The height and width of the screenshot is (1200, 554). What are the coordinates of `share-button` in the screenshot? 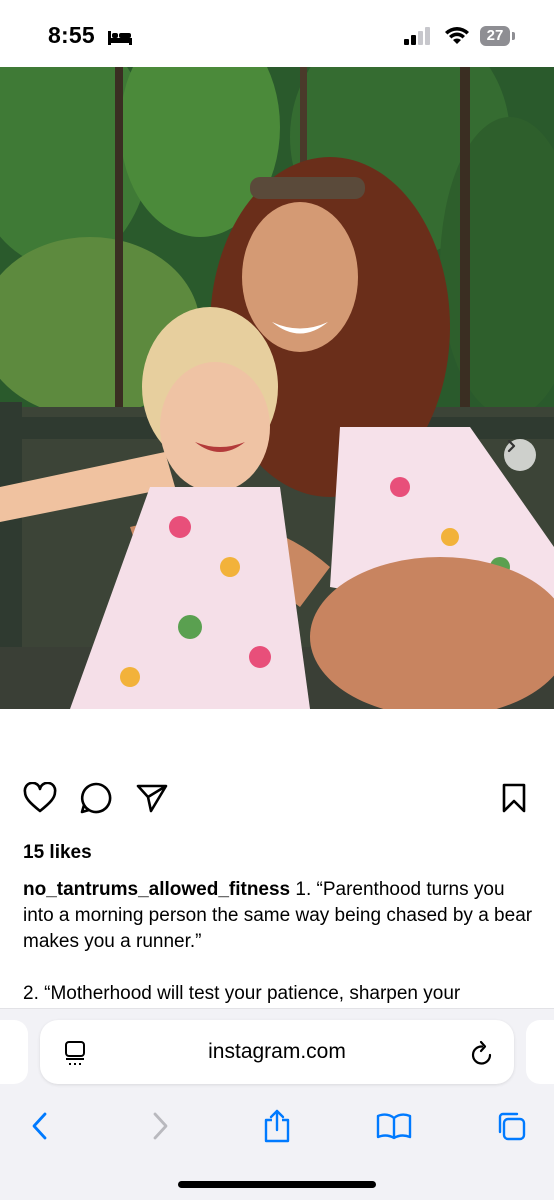 It's located at (152, 798).